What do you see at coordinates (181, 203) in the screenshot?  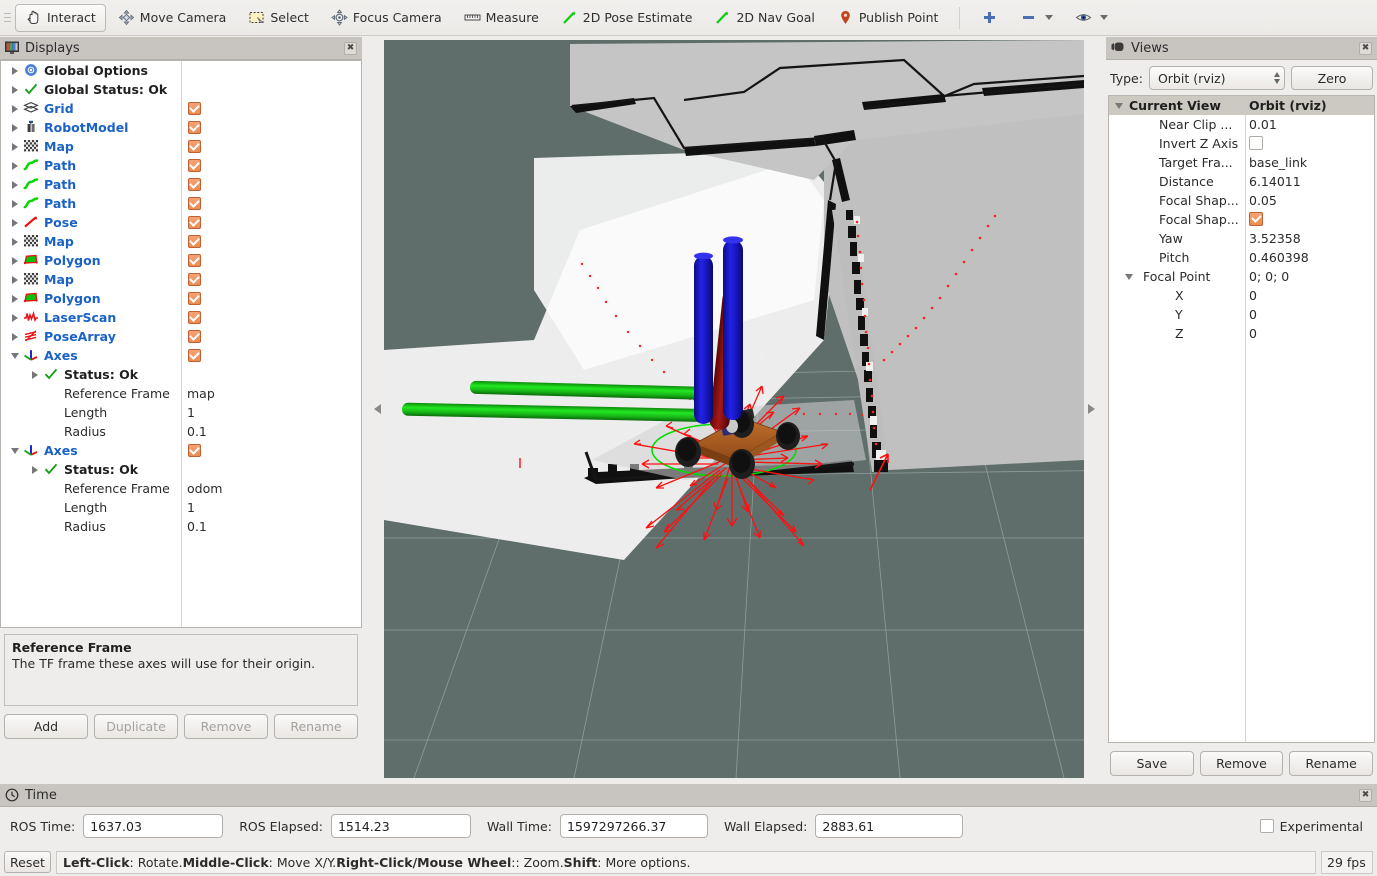 I see `display-tree-row: Path` at bounding box center [181, 203].